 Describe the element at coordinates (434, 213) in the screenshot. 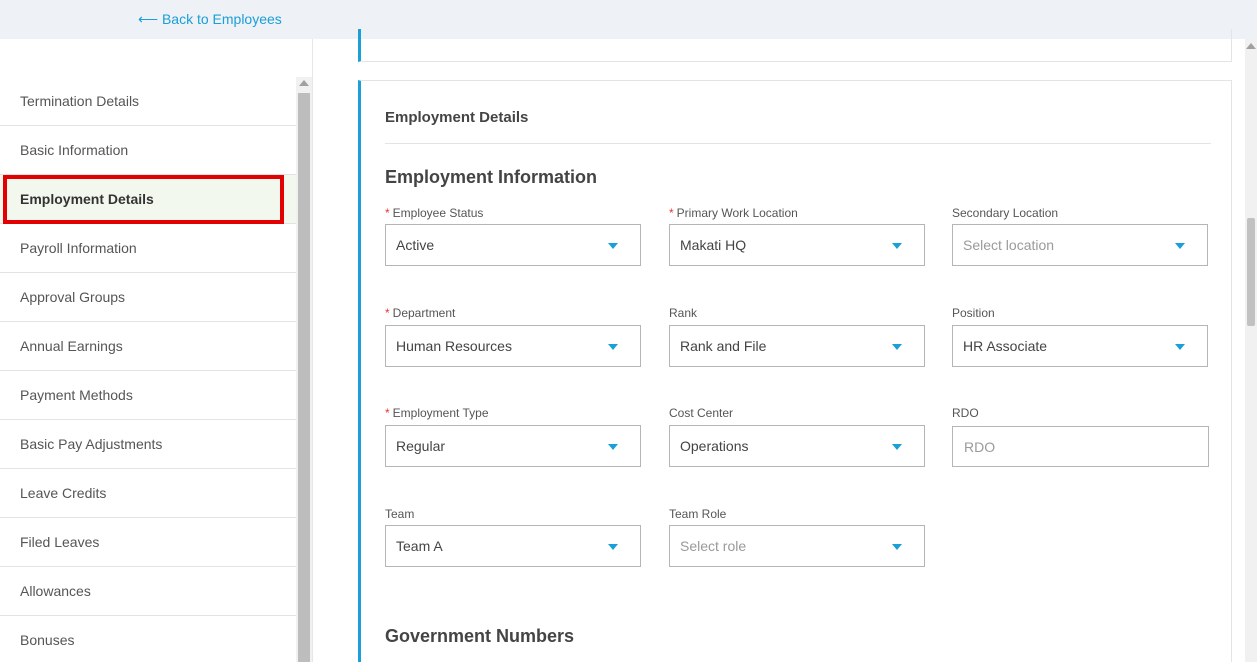

I see `employee-status-label: * Employee Status` at that location.